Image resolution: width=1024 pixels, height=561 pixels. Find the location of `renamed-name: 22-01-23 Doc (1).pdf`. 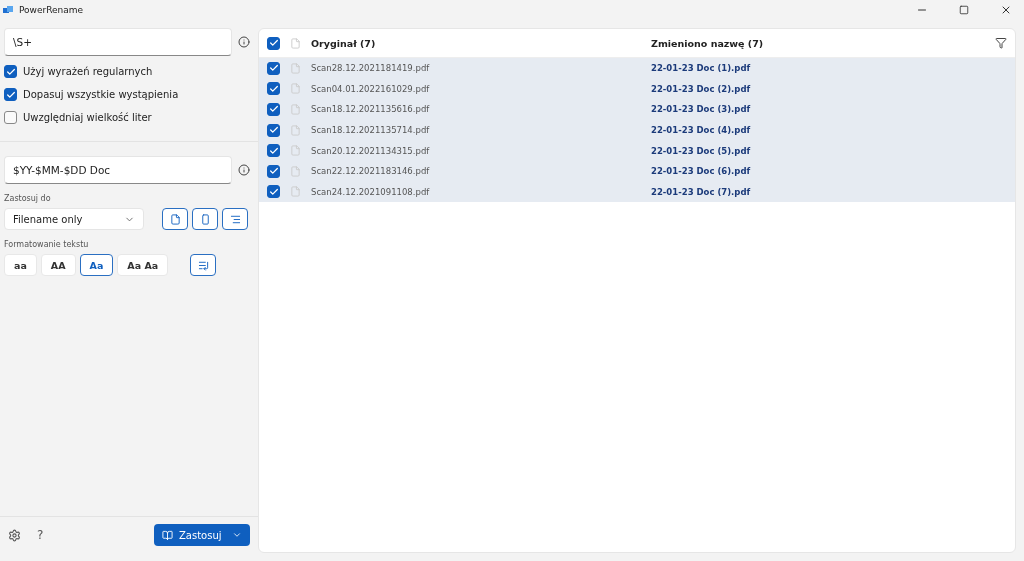

renamed-name: 22-01-23 Doc (1).pdf is located at coordinates (701, 68).